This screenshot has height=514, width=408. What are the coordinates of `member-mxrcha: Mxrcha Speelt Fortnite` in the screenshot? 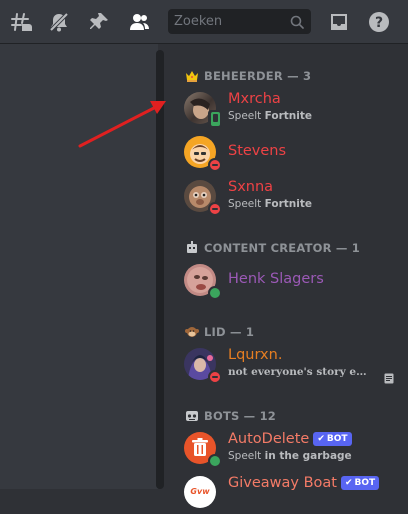 It's located at (287, 108).